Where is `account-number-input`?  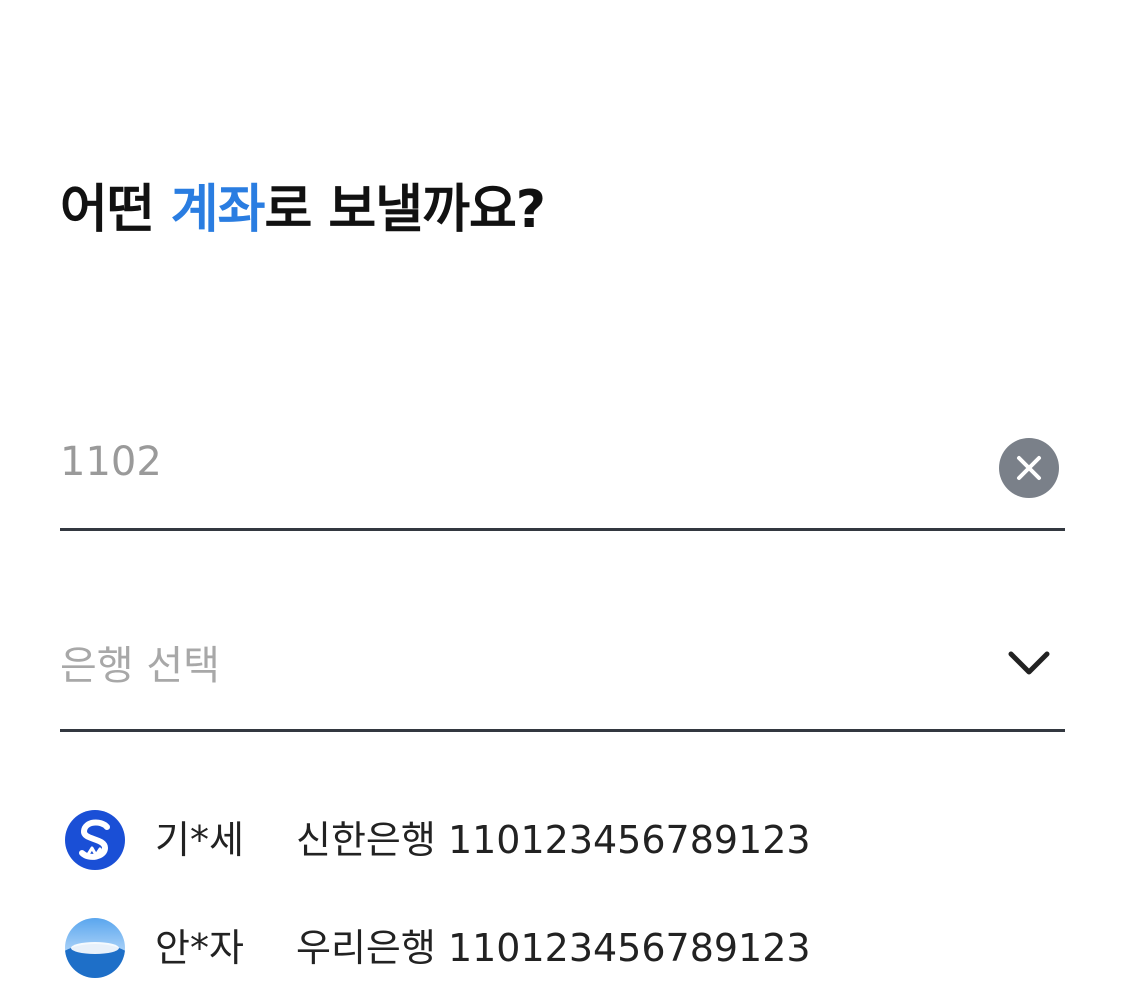 account-number-input is located at coordinates (510, 462).